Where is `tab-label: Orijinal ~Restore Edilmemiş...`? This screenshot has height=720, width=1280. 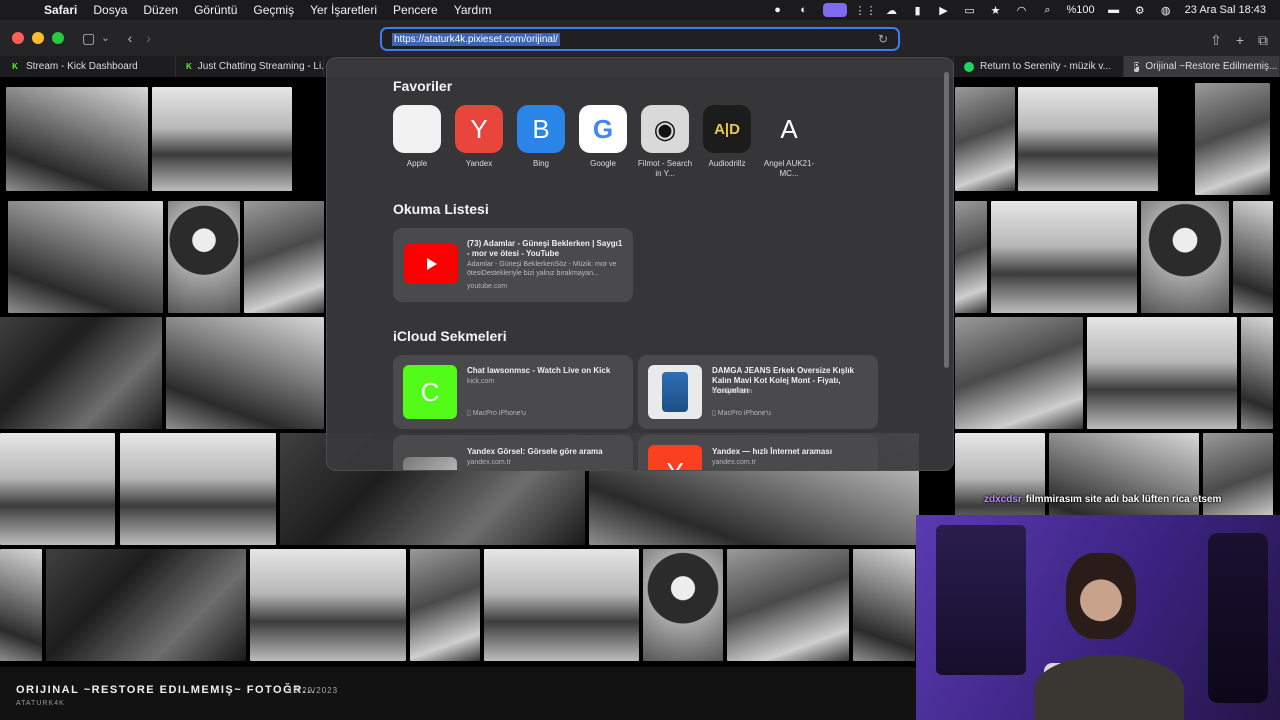
tab-label: Orijinal ~Restore Edilmemiş... is located at coordinates (1211, 66).